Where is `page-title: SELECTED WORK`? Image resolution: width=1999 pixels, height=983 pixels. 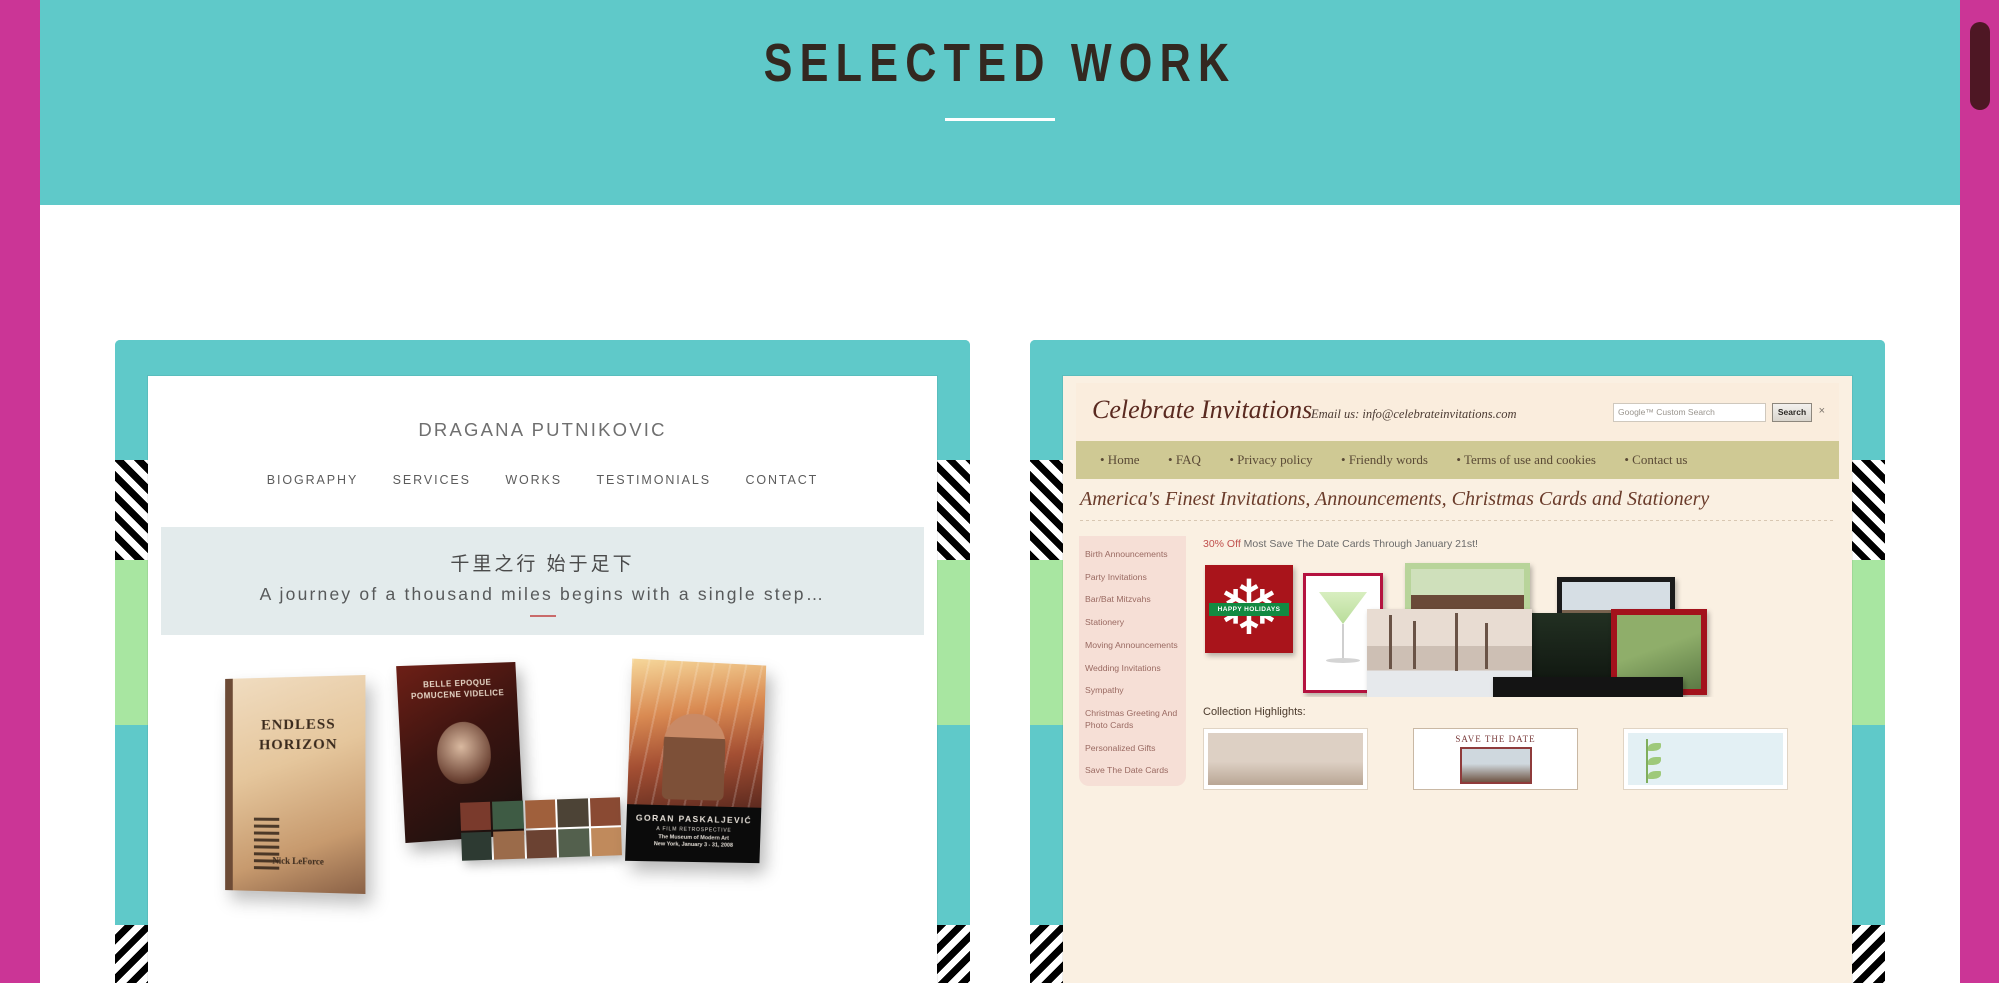 page-title: SELECTED WORK is located at coordinates (1000, 63).